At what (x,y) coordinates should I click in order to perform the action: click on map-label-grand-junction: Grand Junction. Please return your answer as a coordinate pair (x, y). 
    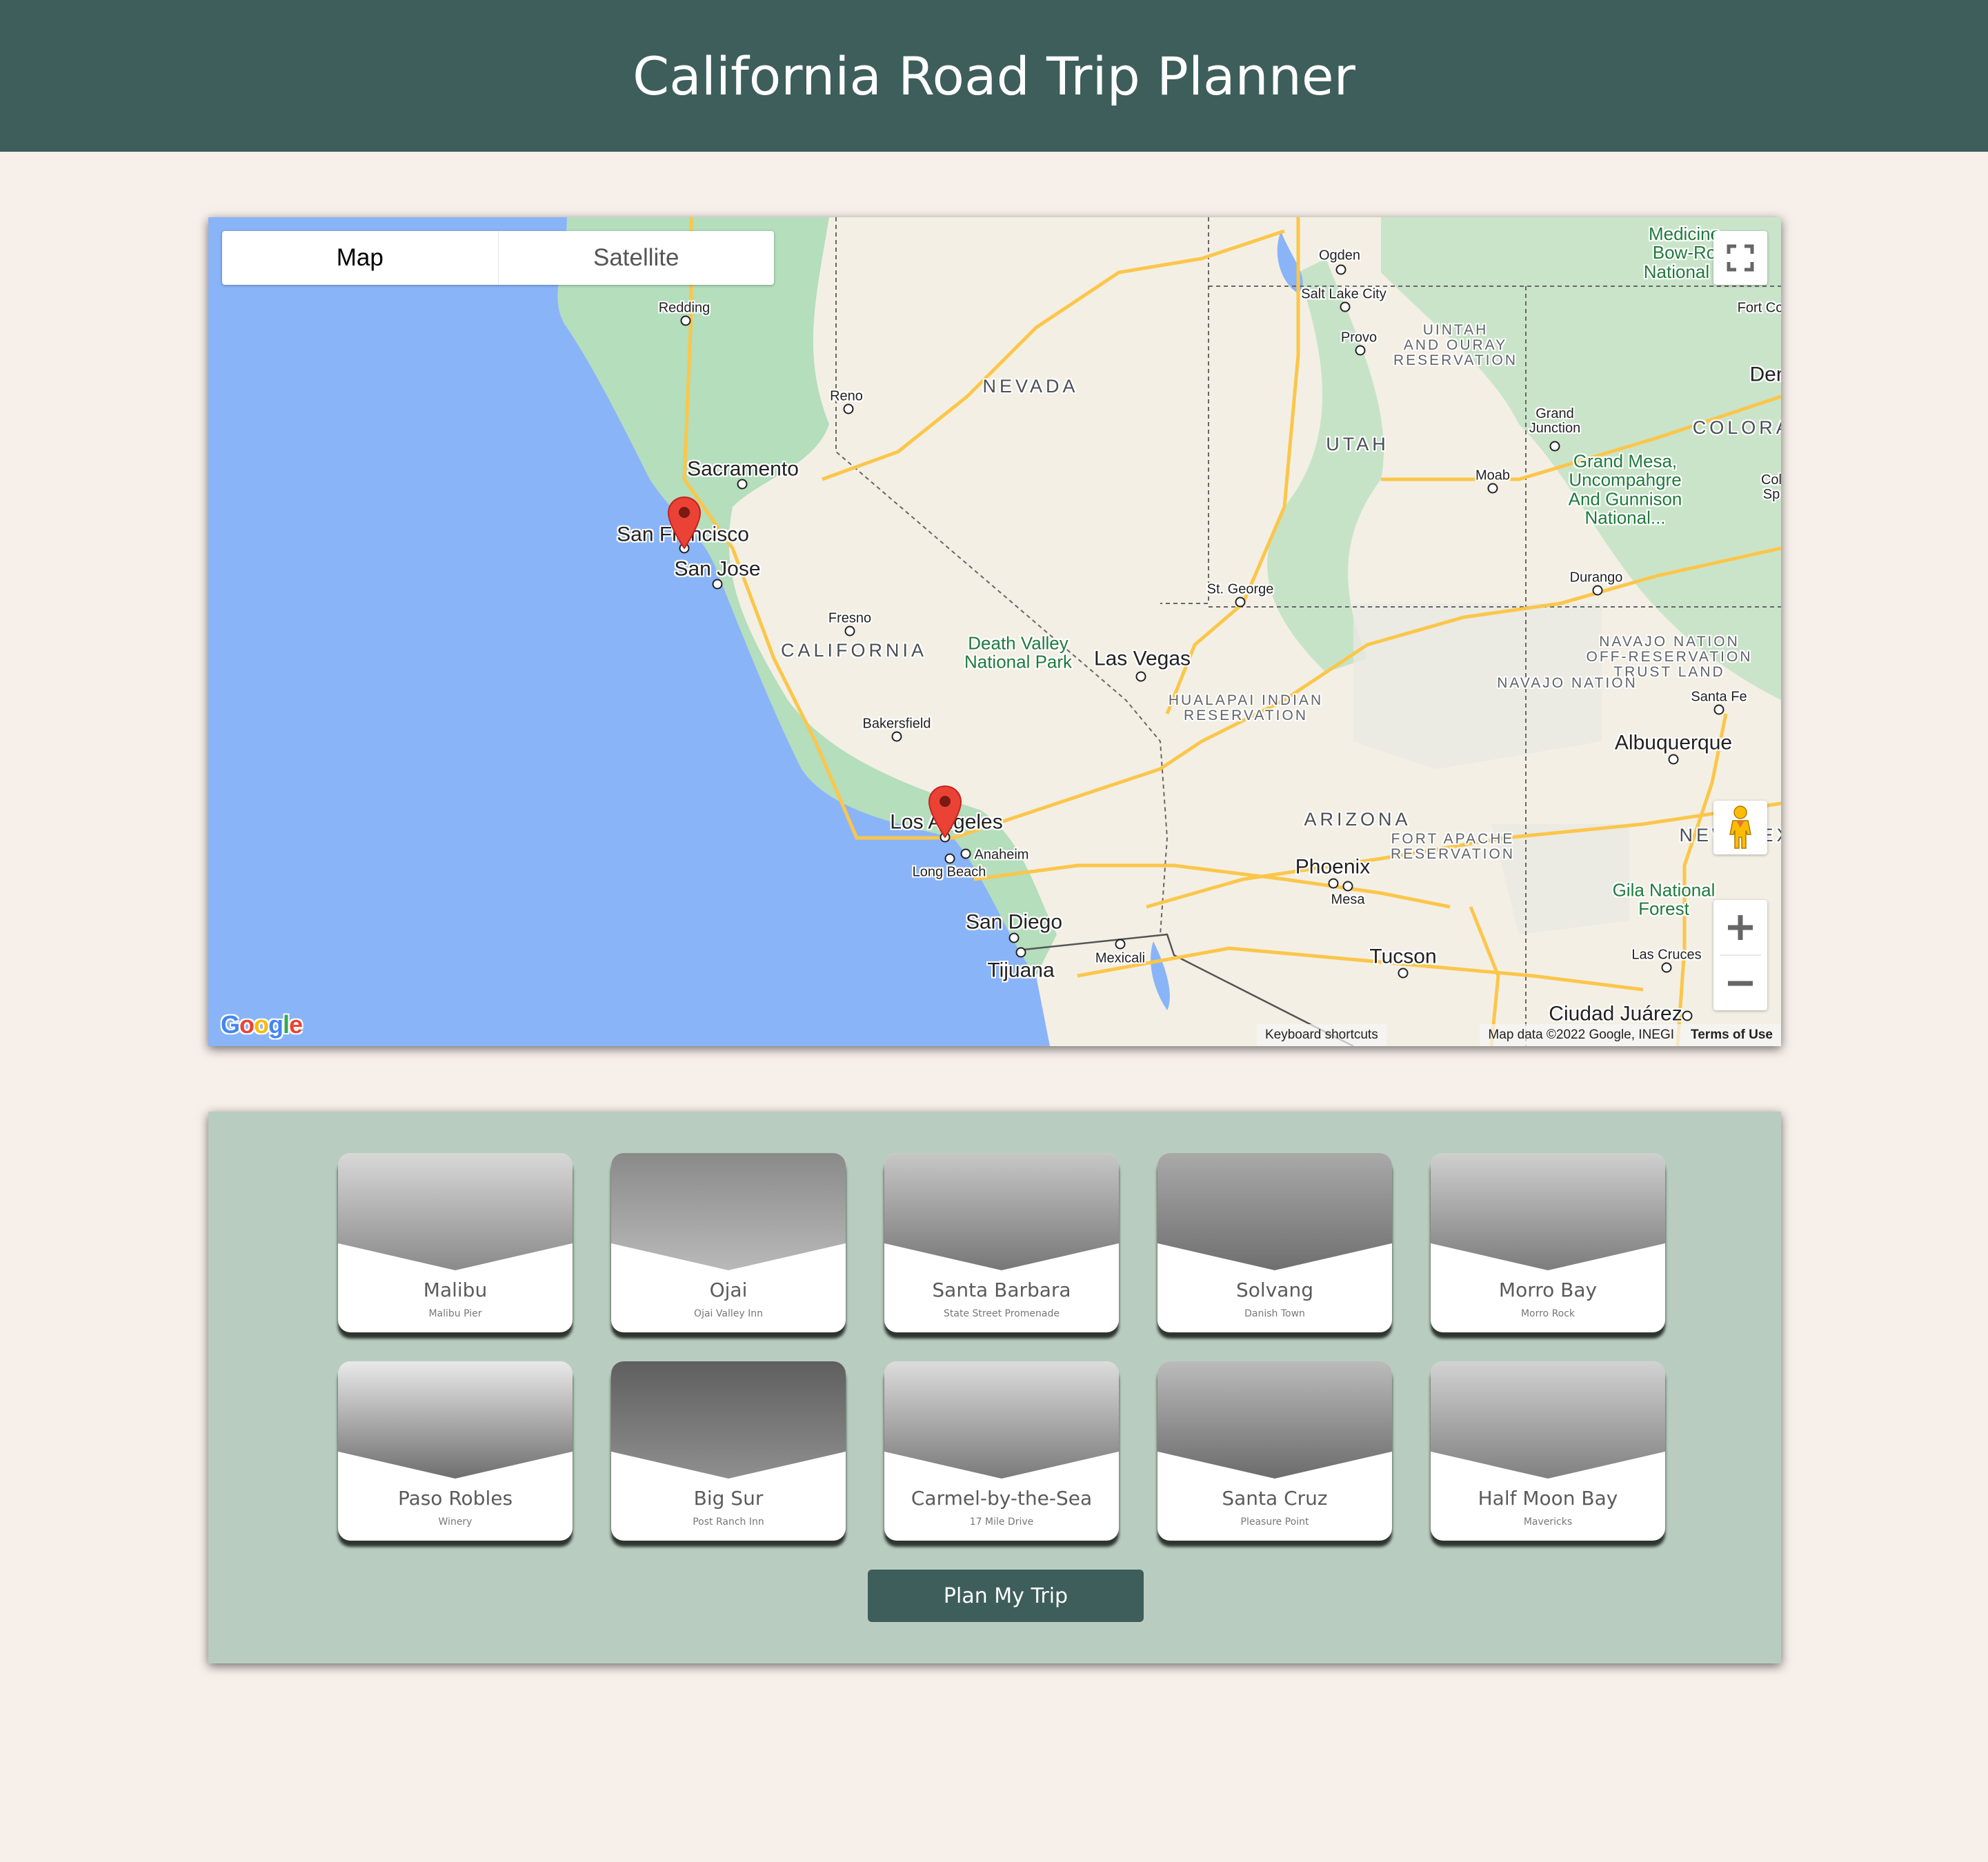
    Looking at the image, I should click on (1555, 421).